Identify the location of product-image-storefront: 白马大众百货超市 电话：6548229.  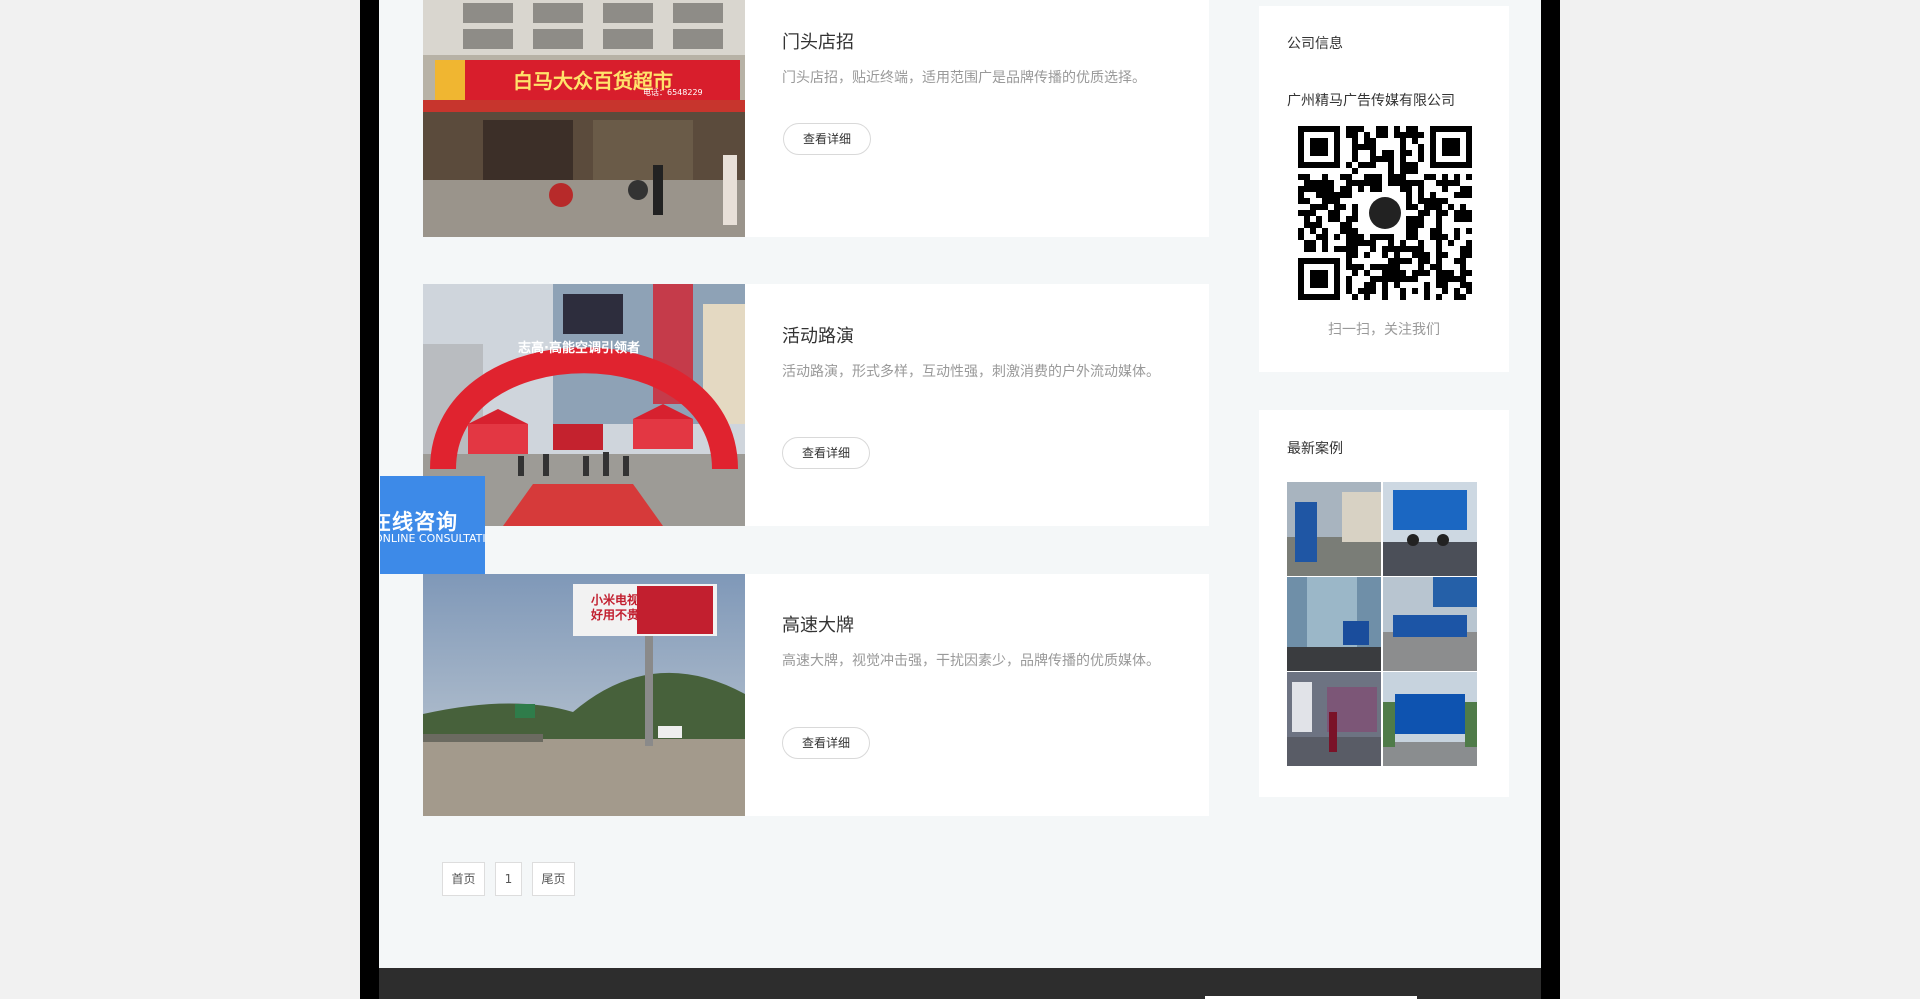
(584, 118).